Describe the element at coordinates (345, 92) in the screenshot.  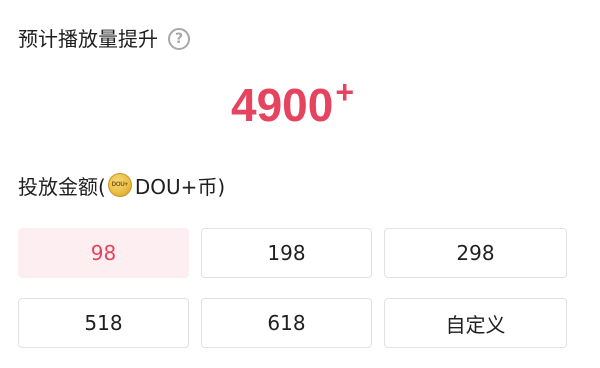
I see `estimate-plus: +` at that location.